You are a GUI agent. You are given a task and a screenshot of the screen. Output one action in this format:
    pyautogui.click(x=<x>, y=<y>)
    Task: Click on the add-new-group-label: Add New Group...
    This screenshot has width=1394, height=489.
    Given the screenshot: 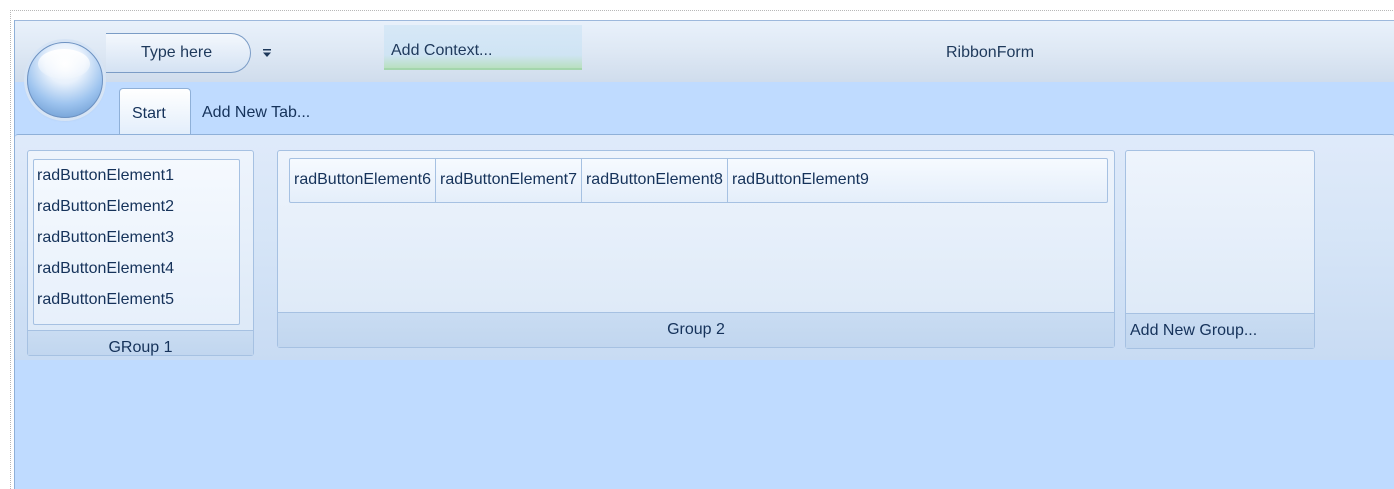 What is the action you would take?
    pyautogui.click(x=1220, y=330)
    